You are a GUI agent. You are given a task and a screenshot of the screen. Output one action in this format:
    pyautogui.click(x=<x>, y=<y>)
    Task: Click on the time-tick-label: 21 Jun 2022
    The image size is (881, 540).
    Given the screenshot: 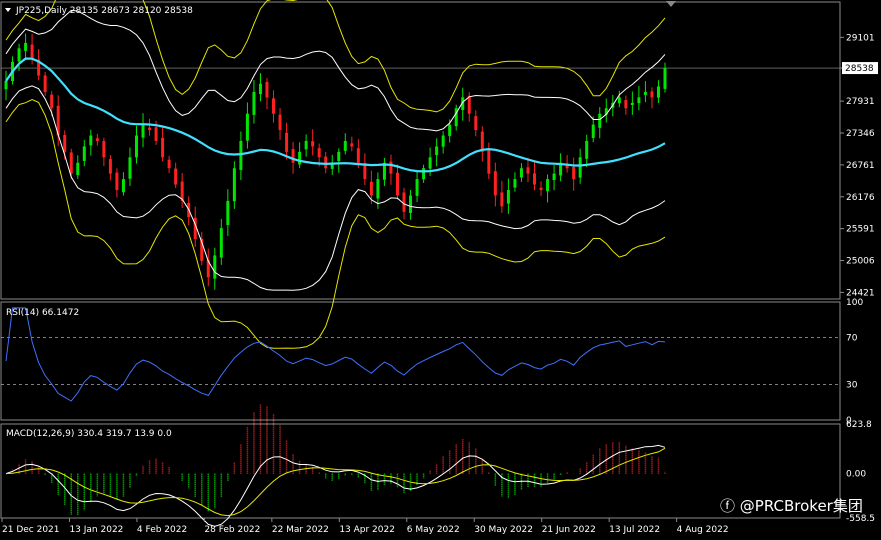 What is the action you would take?
    pyautogui.click(x=569, y=530)
    